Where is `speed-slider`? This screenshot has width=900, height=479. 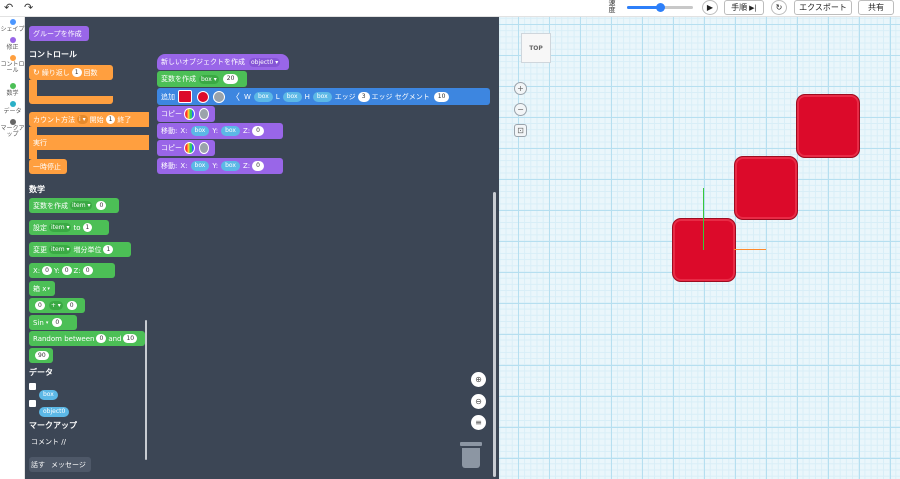
speed-slider is located at coordinates (660, 7).